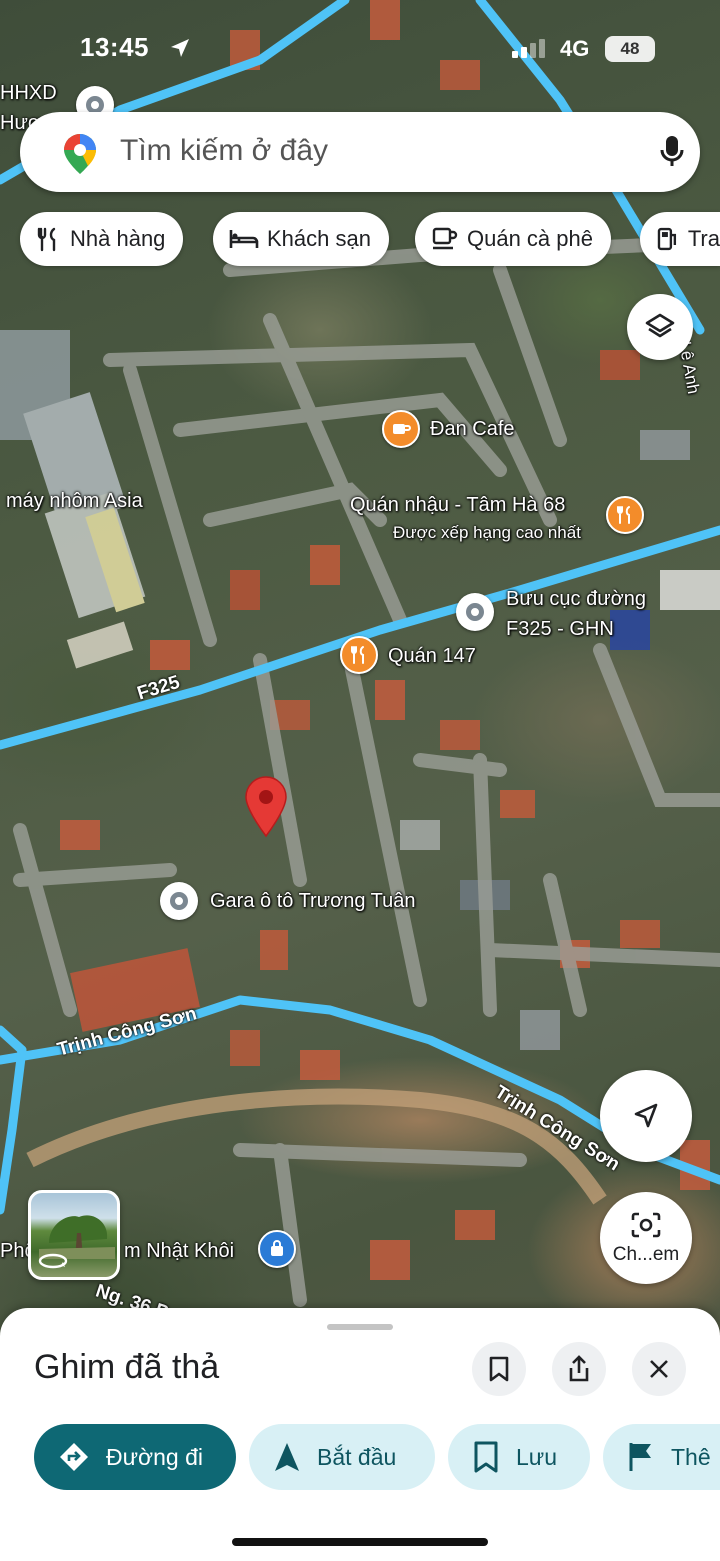 Image resolution: width=720 pixels, height=1561 pixels. What do you see at coordinates (630, 49) in the screenshot?
I see `battery-icon: 48` at bounding box center [630, 49].